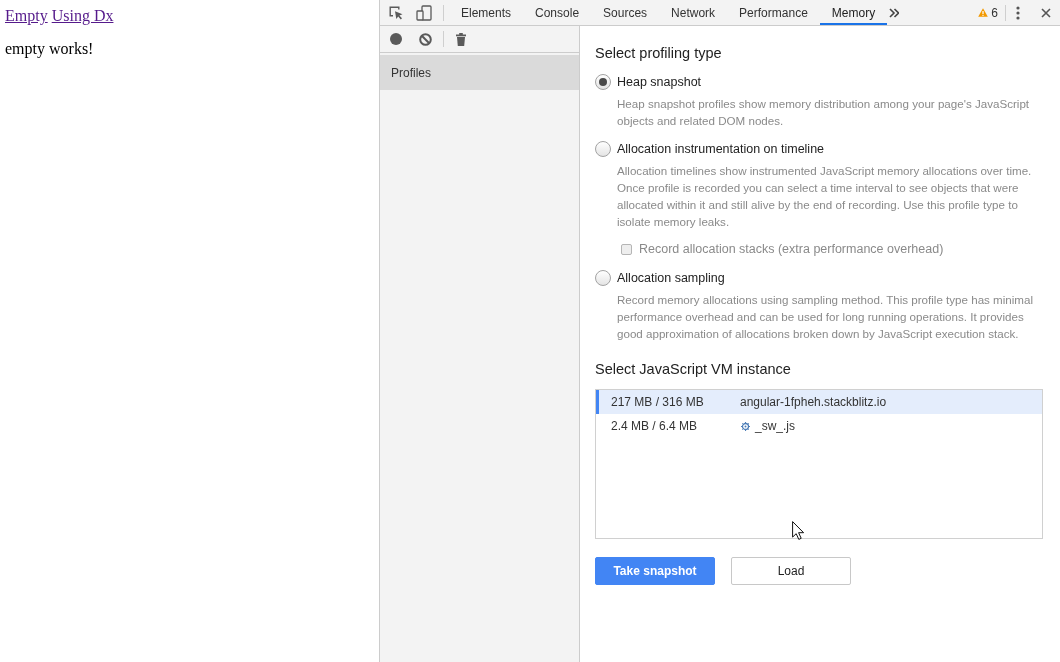  I want to click on inspect-icon, so click(396, 12).